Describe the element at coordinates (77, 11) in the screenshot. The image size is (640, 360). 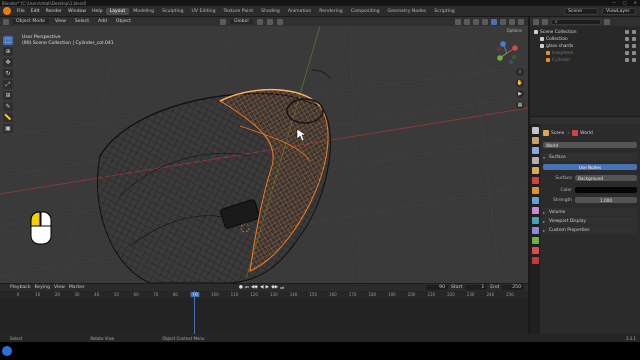
I see `menu-window: Window` at that location.